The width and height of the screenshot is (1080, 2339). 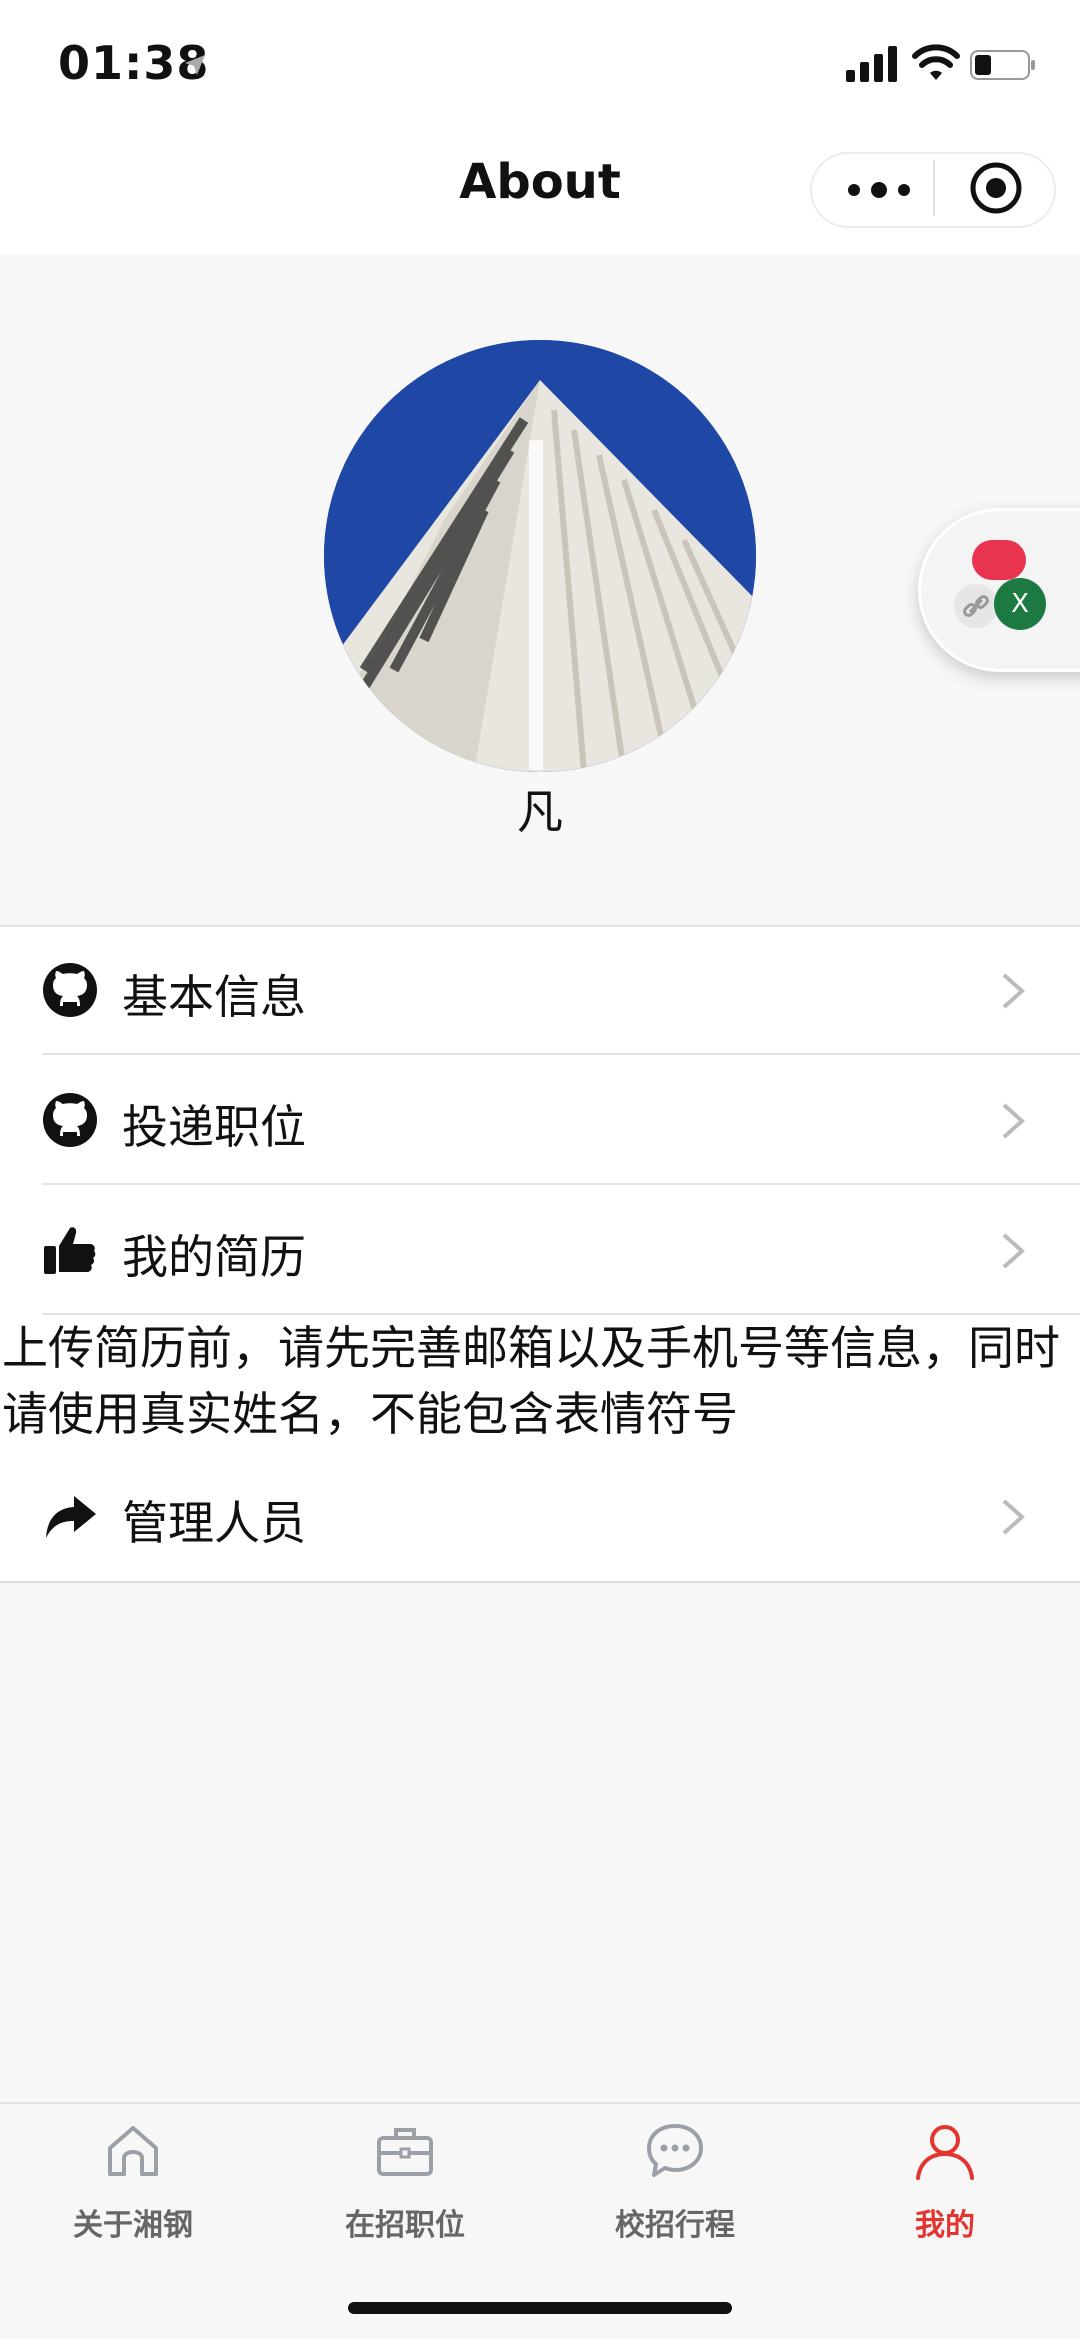 I want to click on menu-item-admin: 管理人员, so click(x=540, y=1516).